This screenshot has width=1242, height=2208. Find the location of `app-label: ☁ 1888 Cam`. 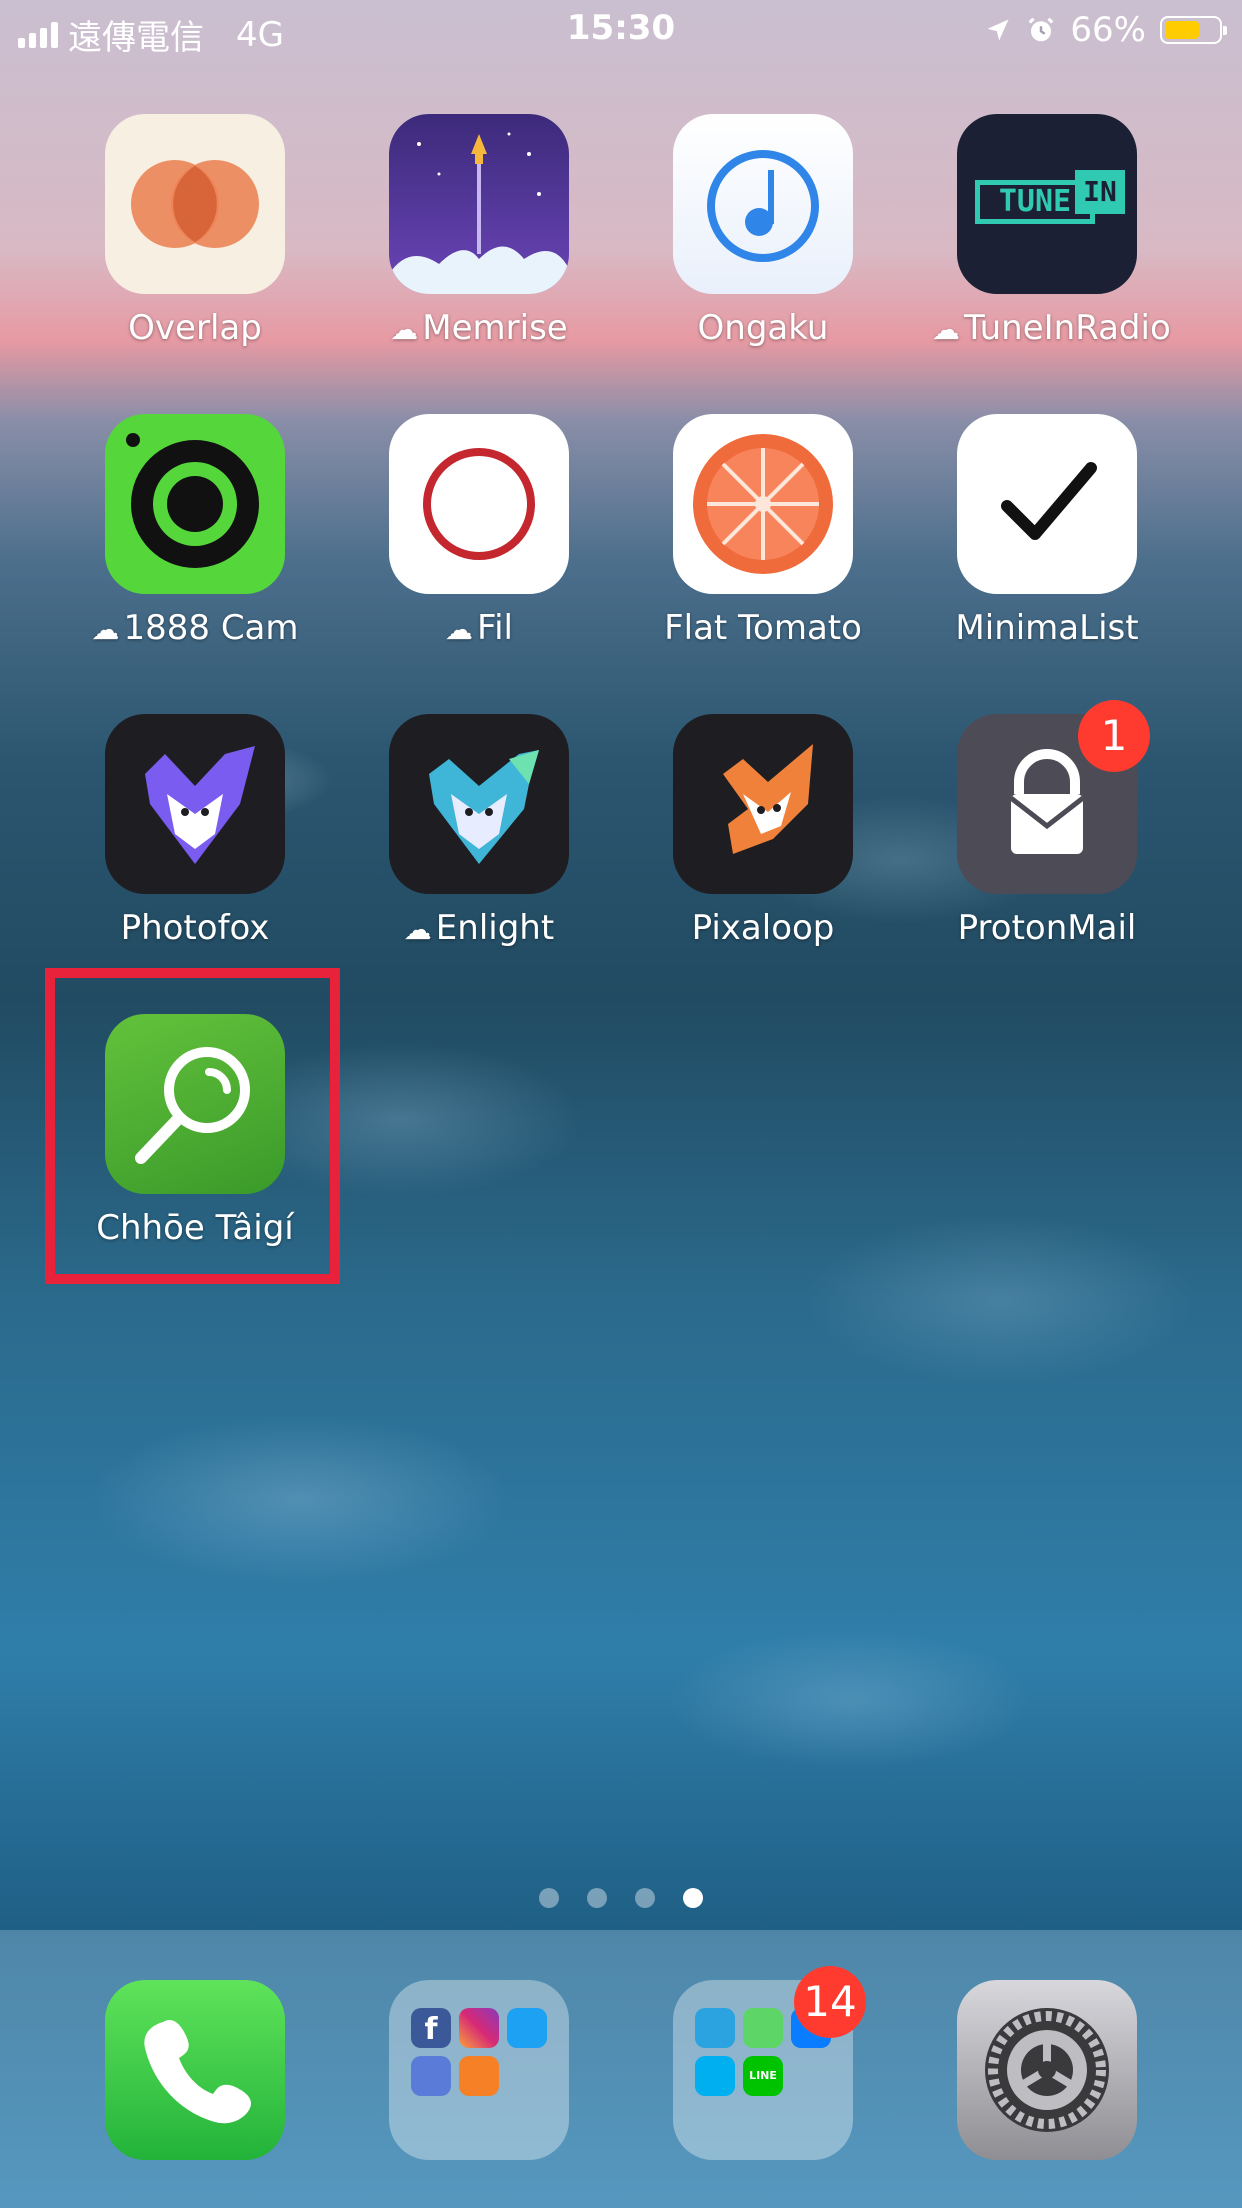

app-label: ☁ 1888 Cam is located at coordinates (195, 628).